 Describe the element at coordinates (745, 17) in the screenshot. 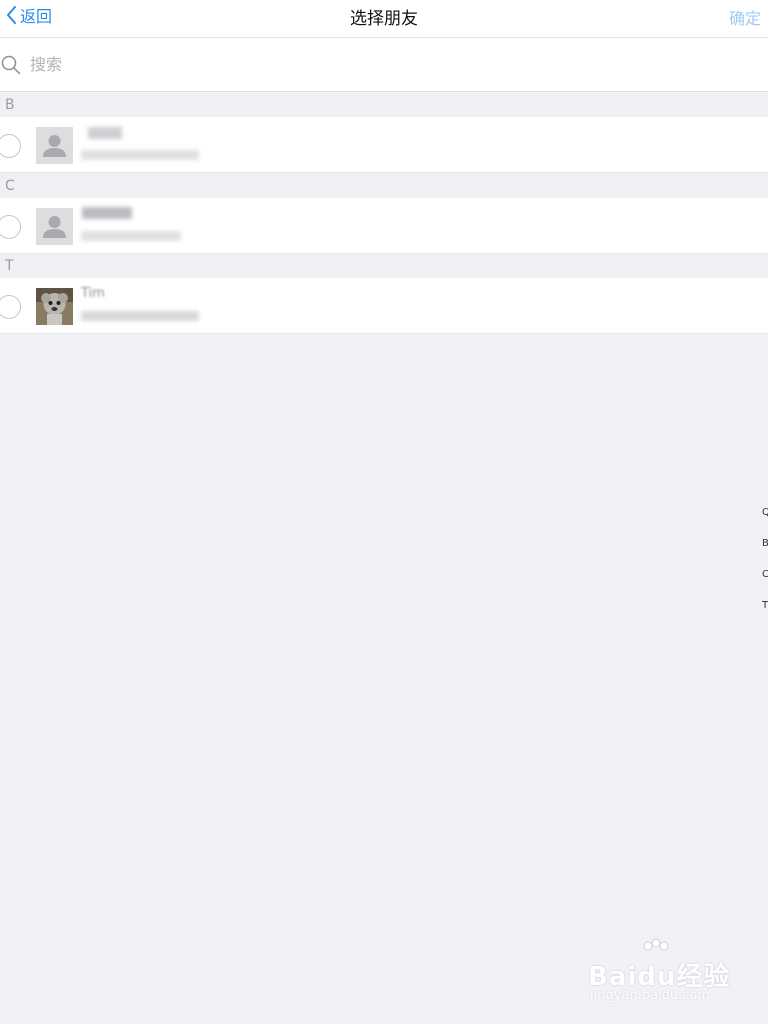

I see `confirm-button: 确定` at that location.